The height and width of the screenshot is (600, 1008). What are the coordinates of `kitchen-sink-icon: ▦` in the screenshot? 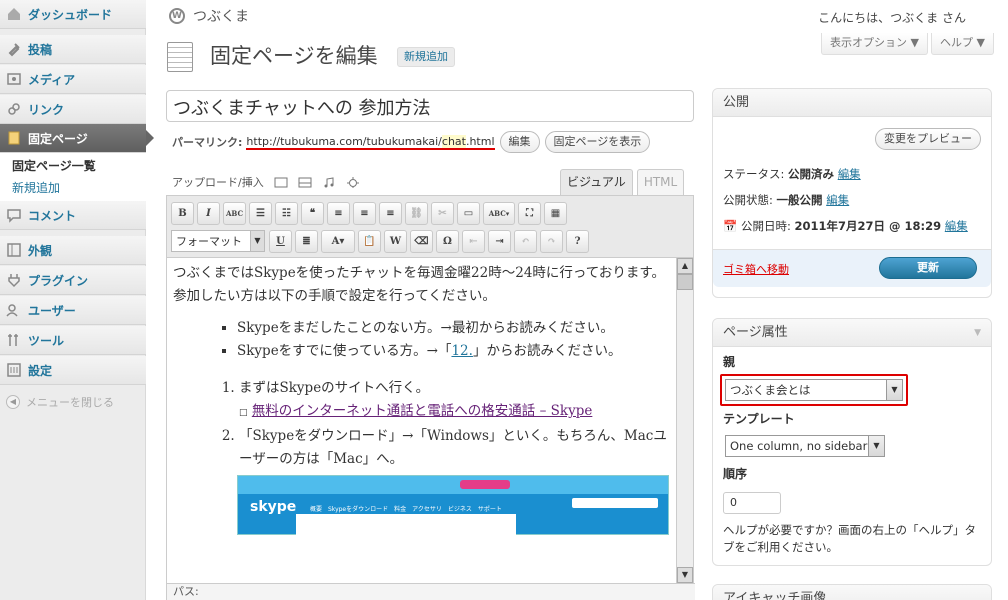 It's located at (555, 213).